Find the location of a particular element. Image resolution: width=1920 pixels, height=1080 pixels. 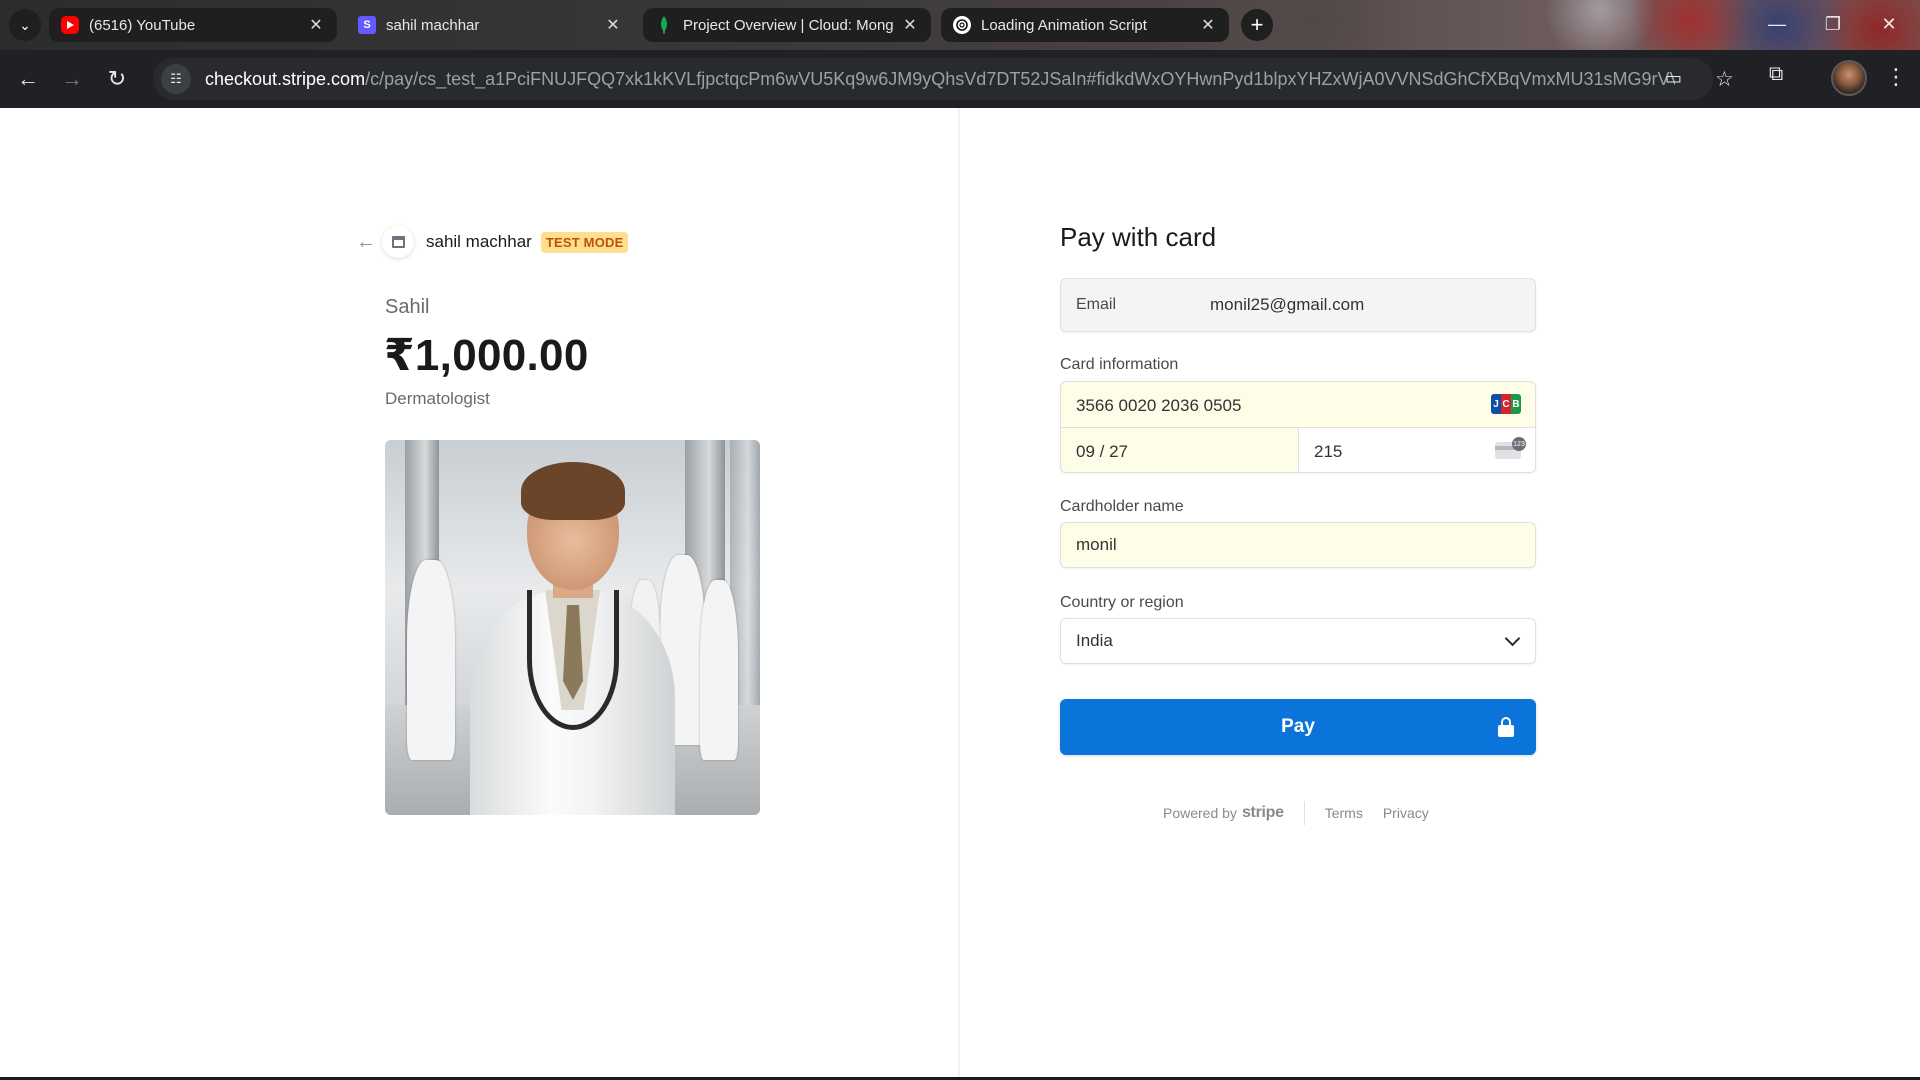

cvc-card-icon: 123 is located at coordinates (1510, 448).